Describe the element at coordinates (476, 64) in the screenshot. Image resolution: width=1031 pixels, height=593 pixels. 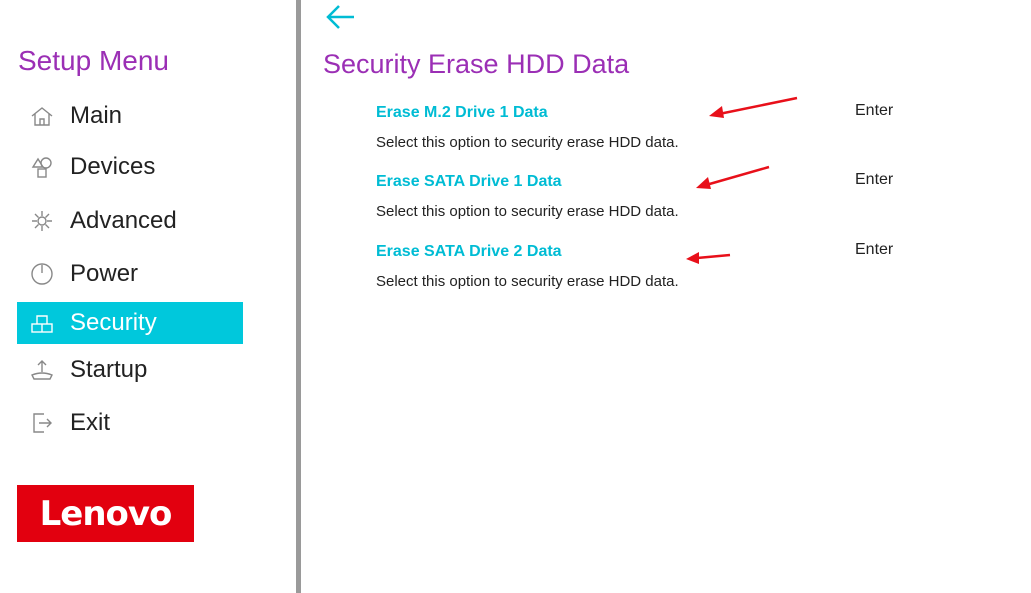
I see `page-title: Security Erase HDD Data` at that location.